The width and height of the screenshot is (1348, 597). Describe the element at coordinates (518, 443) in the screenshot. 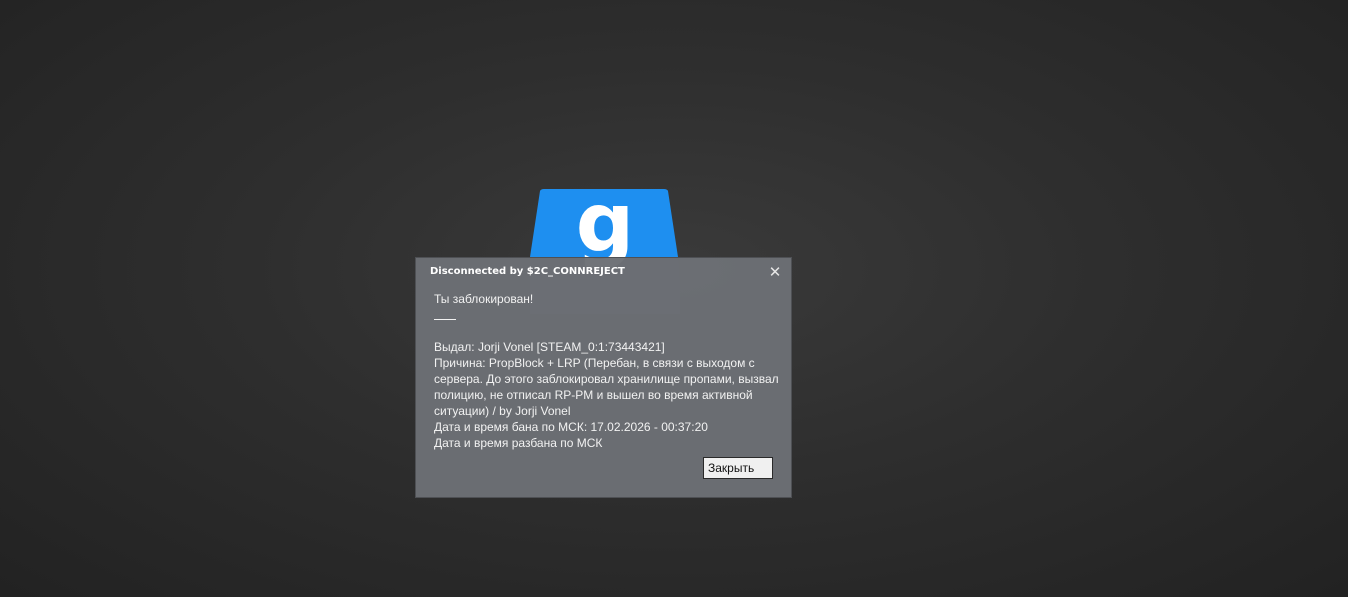

I see `unban-time-text: Дата и время разбана по МСК` at that location.